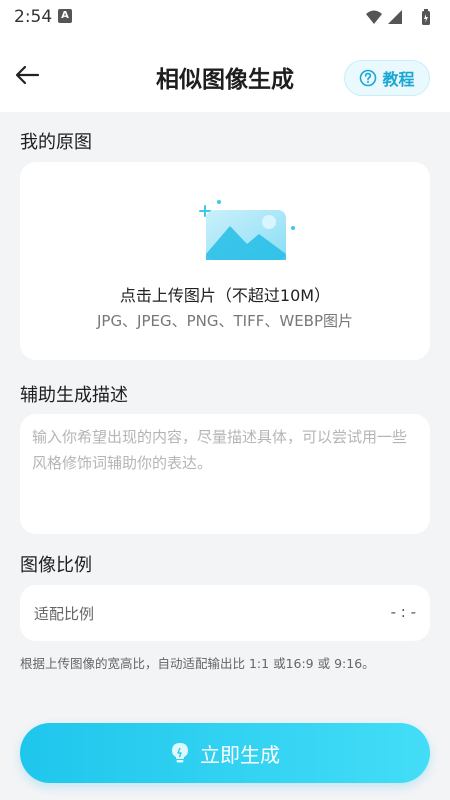  I want to click on ratio-title: 图像比例, so click(56, 565).